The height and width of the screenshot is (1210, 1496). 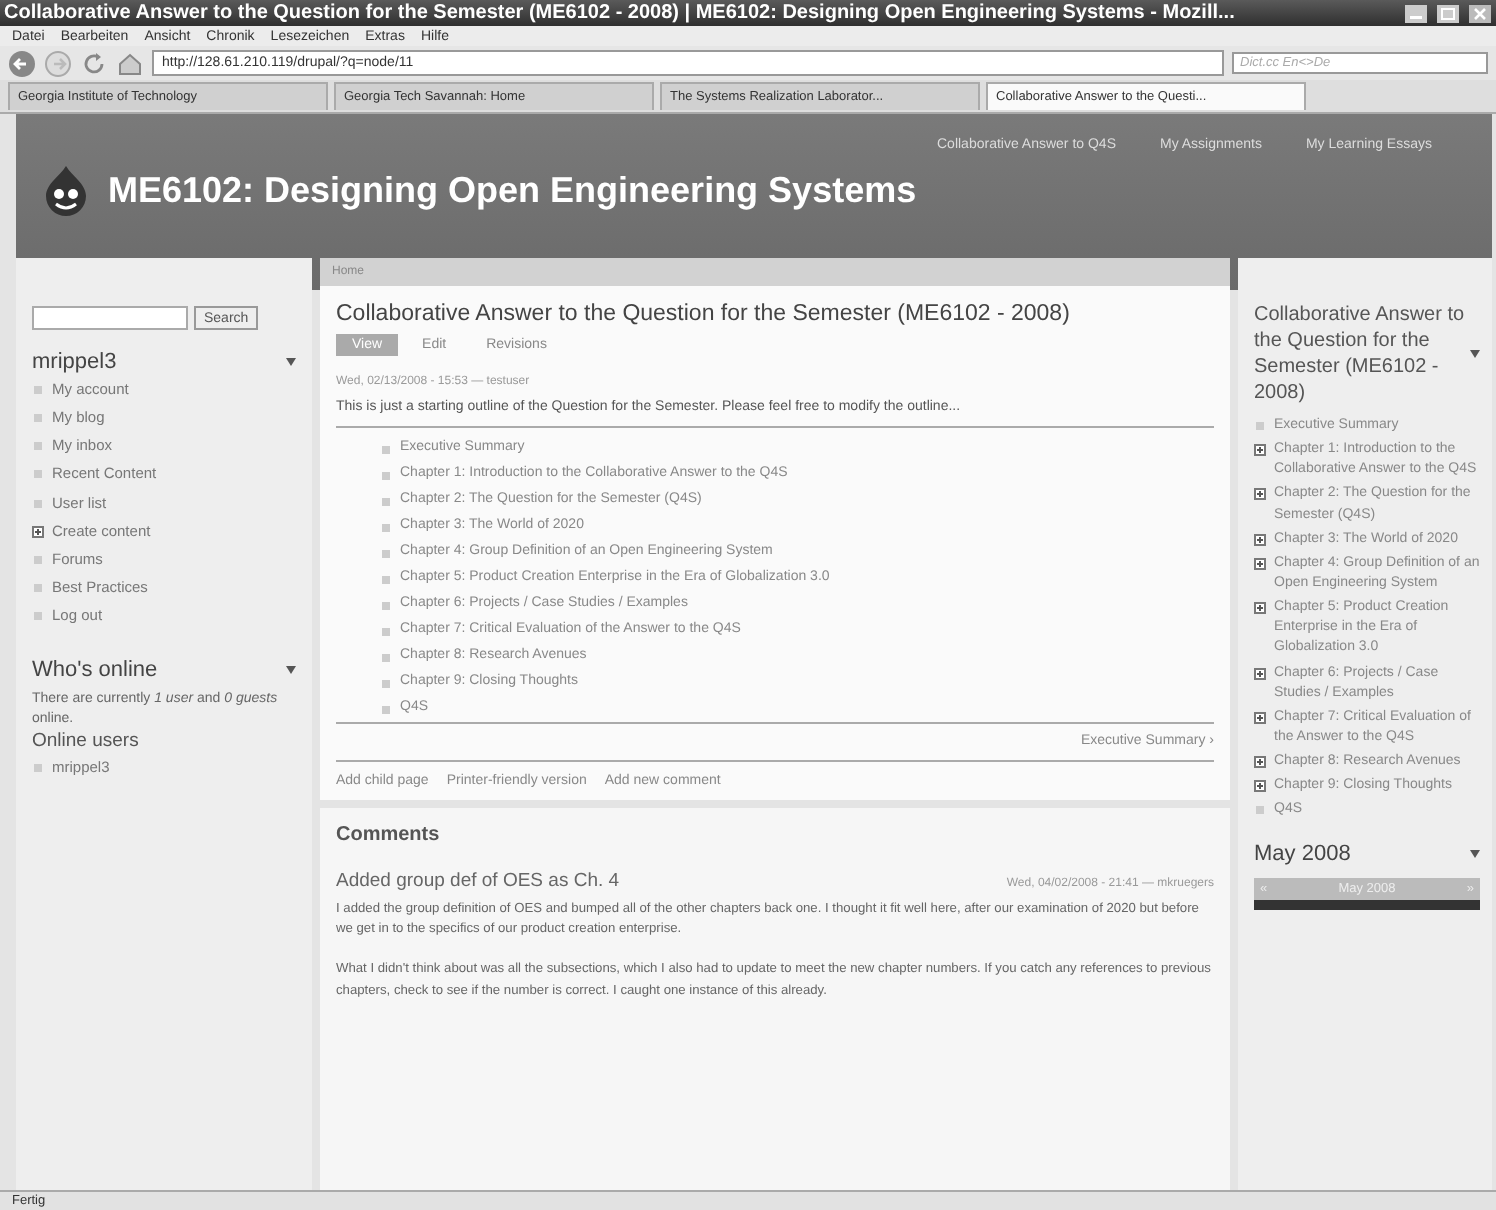 What do you see at coordinates (22, 63) in the screenshot?
I see `back-icon` at bounding box center [22, 63].